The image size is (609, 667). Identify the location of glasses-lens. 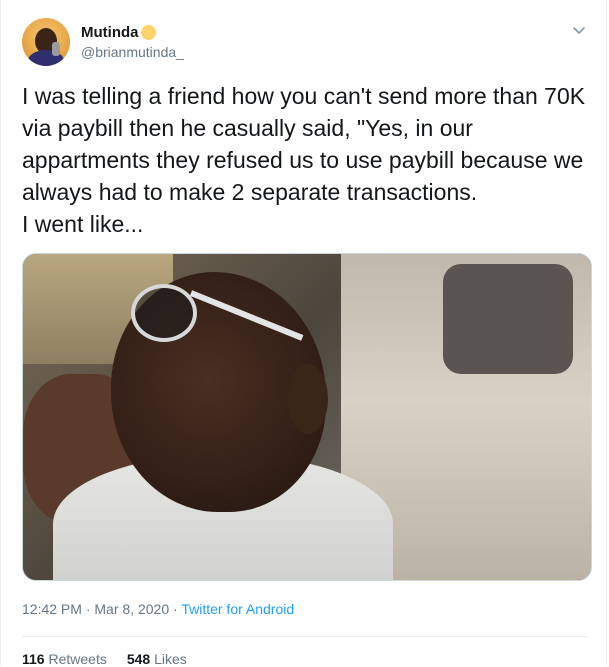
(164, 313).